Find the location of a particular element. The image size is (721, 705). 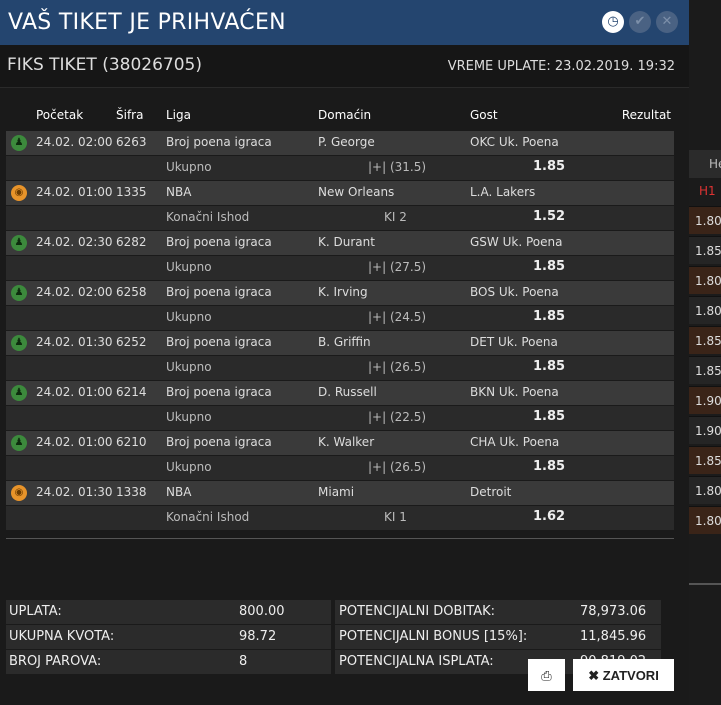

modal-titlebar: VAŠ TIKET JE PRIHVAĆEN ◷ ✔ ✕ is located at coordinates (344, 22).